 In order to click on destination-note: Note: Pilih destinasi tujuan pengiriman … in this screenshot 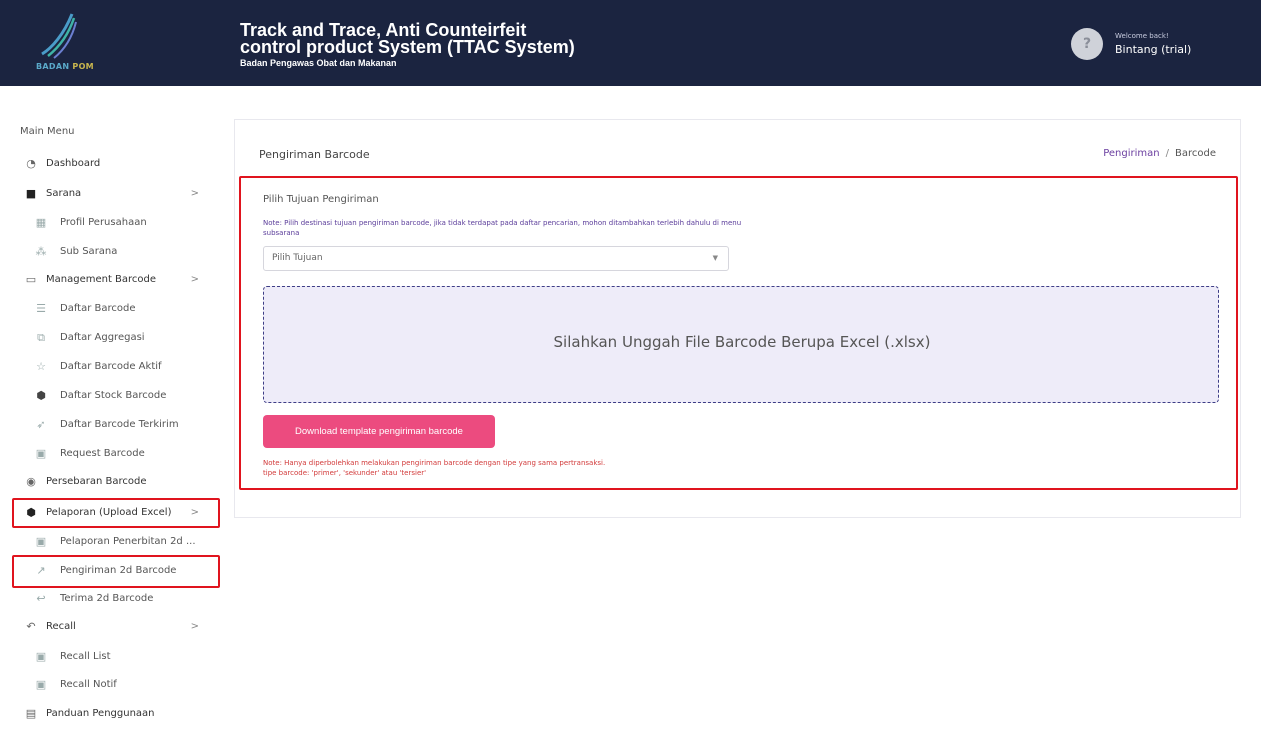, I will do `click(502, 228)`.